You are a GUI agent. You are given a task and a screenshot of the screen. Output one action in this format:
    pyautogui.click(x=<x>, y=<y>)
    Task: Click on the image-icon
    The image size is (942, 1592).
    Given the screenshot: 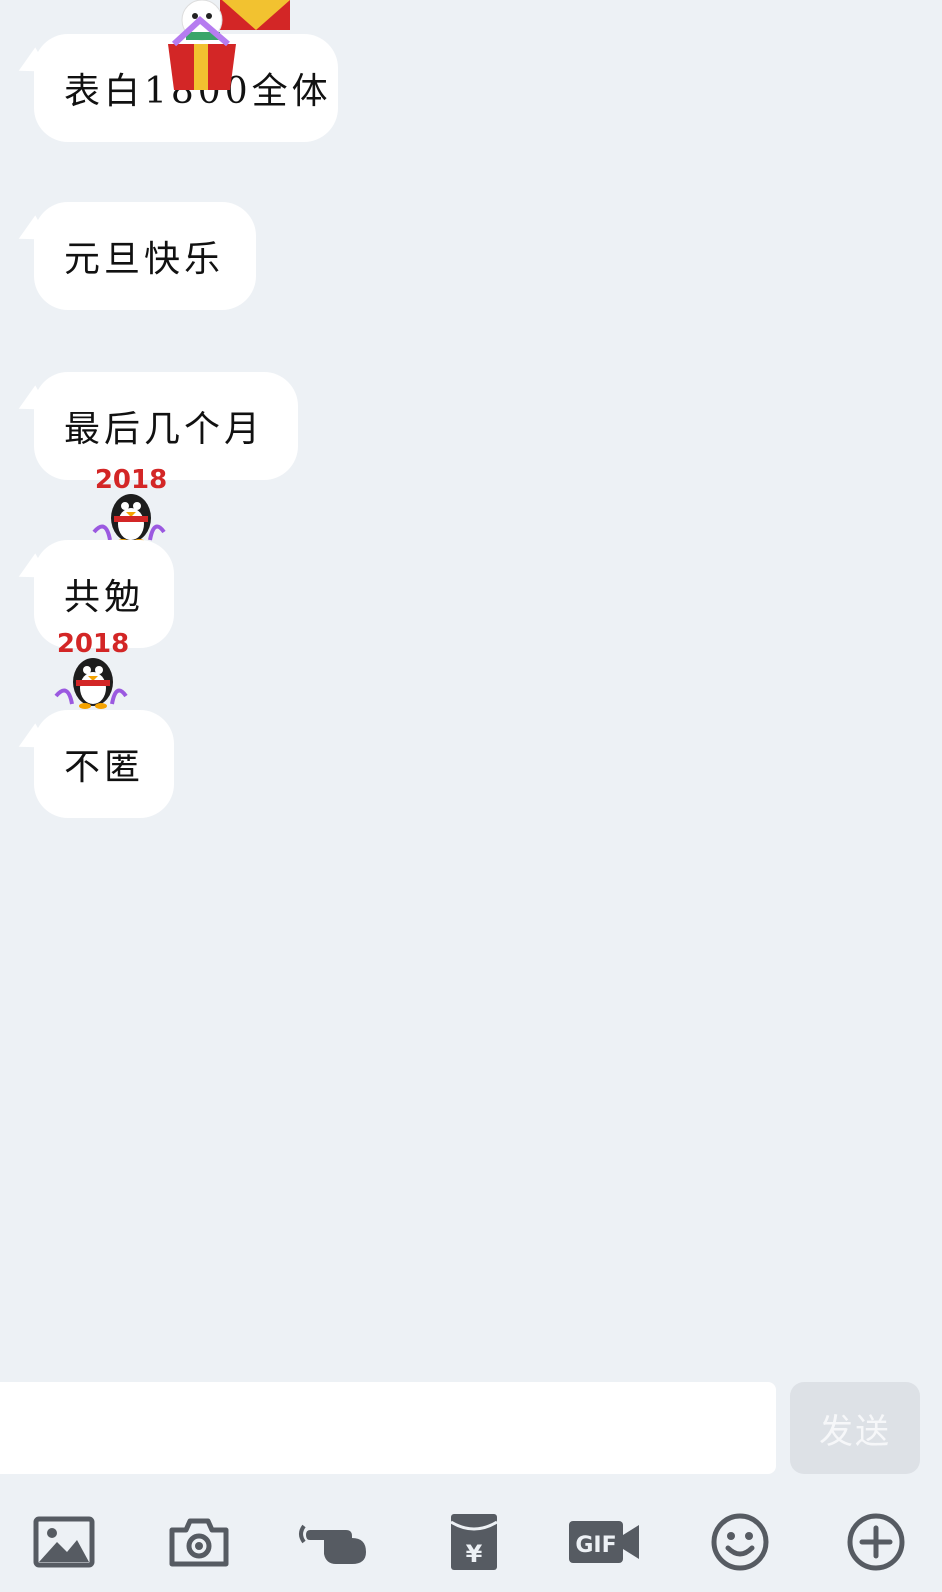 What is the action you would take?
    pyautogui.click(x=64, y=1542)
    